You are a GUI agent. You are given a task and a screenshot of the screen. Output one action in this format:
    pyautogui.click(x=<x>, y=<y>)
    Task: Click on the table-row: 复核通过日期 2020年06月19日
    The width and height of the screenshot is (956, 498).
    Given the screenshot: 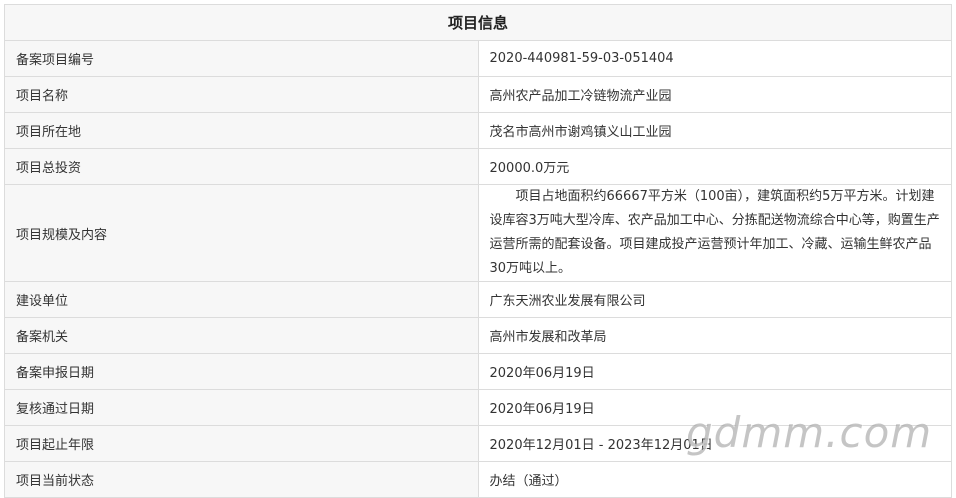 What is the action you would take?
    pyautogui.click(x=478, y=407)
    